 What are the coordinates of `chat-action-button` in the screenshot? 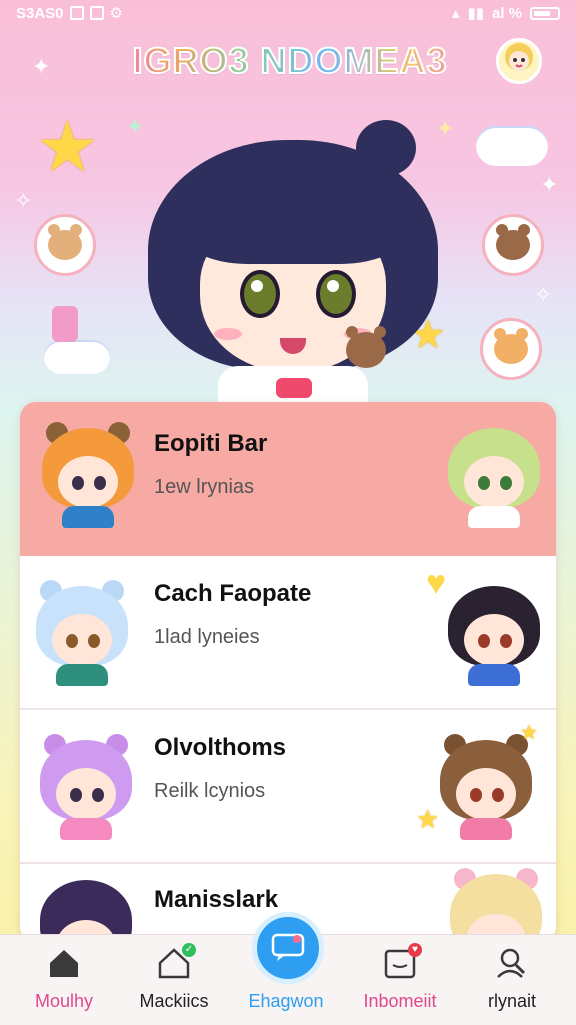 It's located at (288, 948).